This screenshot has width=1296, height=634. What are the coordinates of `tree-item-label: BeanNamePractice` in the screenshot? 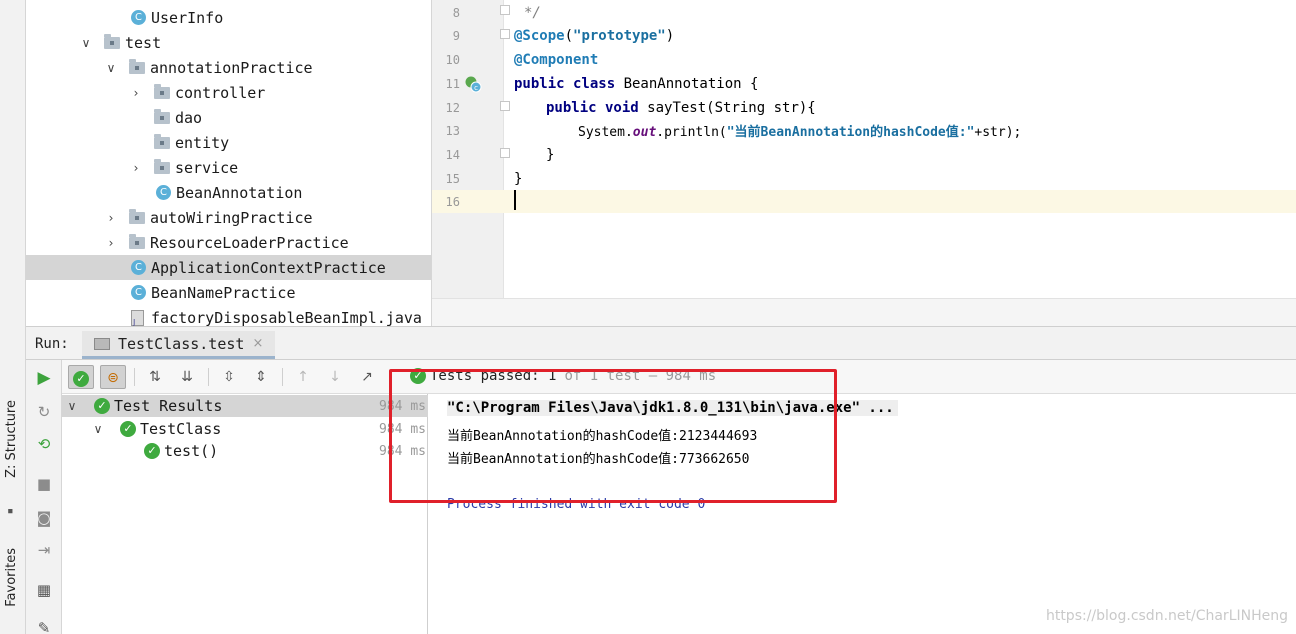 It's located at (223, 292).